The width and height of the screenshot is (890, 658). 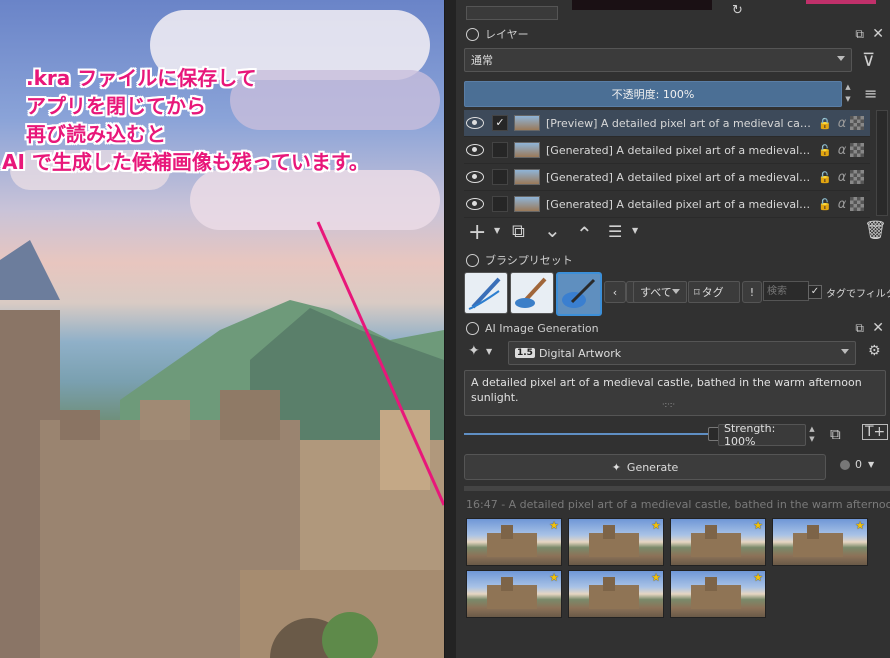 What do you see at coordinates (677, 488) in the screenshot?
I see `history-scrollbar` at bounding box center [677, 488].